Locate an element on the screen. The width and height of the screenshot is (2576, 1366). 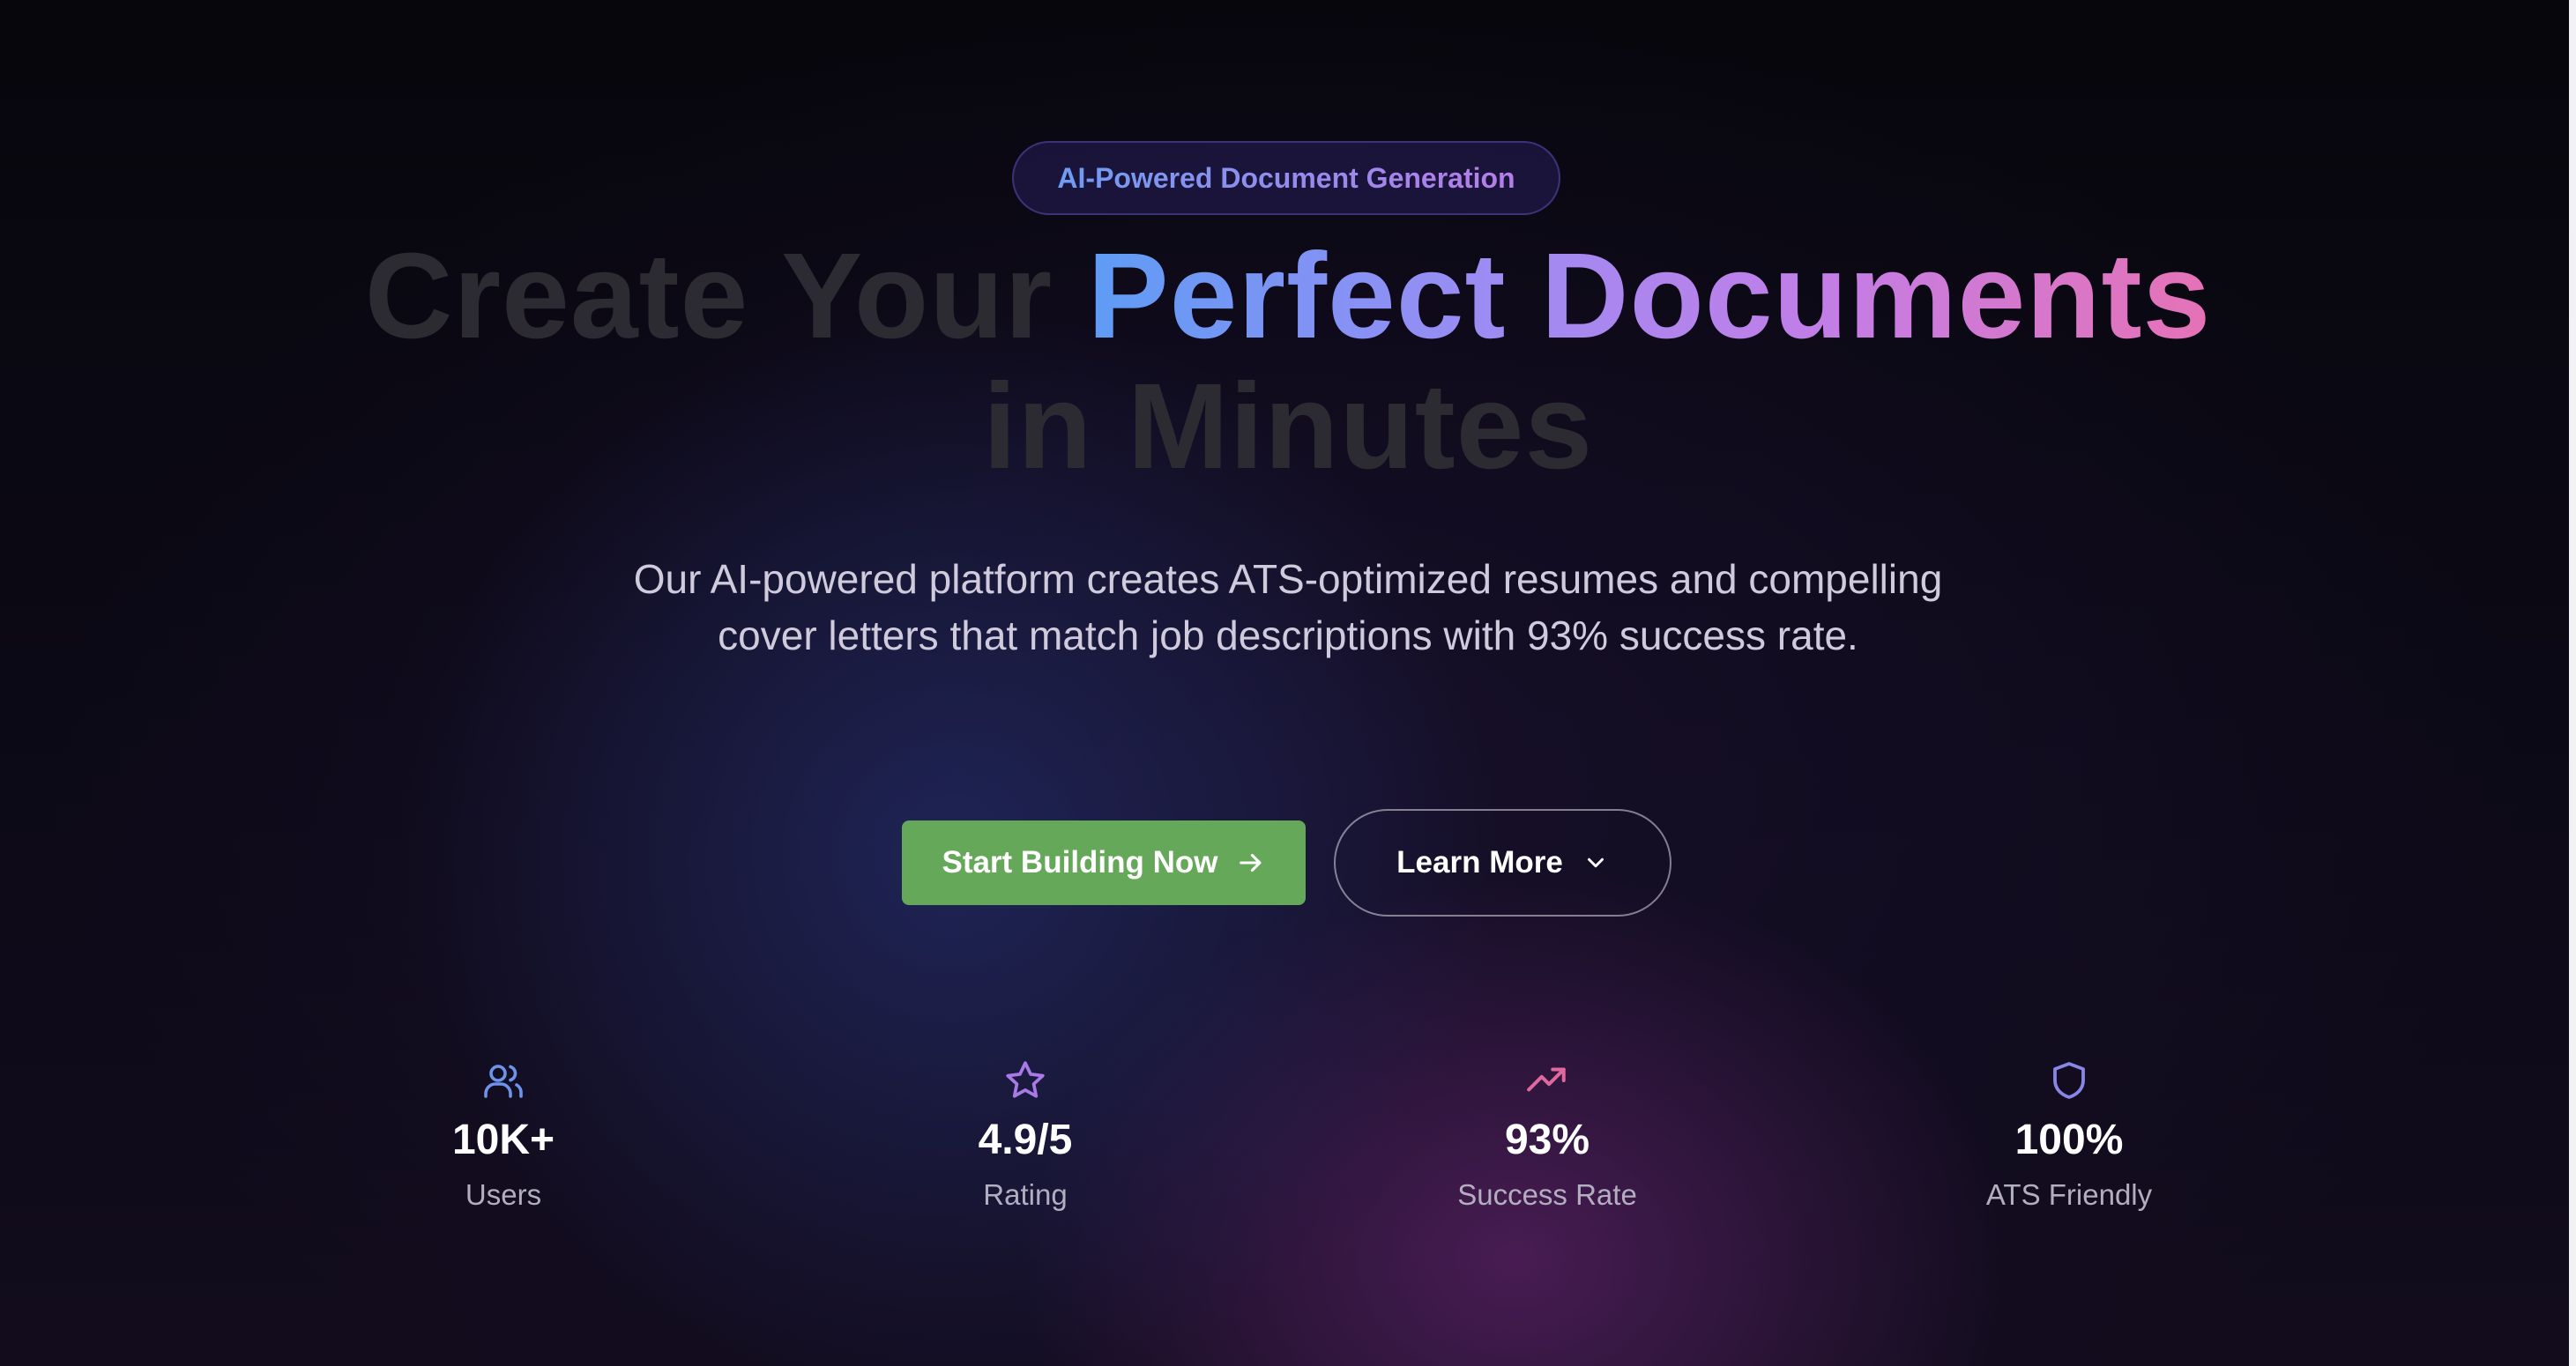
stat-label: Users is located at coordinates (504, 1194).